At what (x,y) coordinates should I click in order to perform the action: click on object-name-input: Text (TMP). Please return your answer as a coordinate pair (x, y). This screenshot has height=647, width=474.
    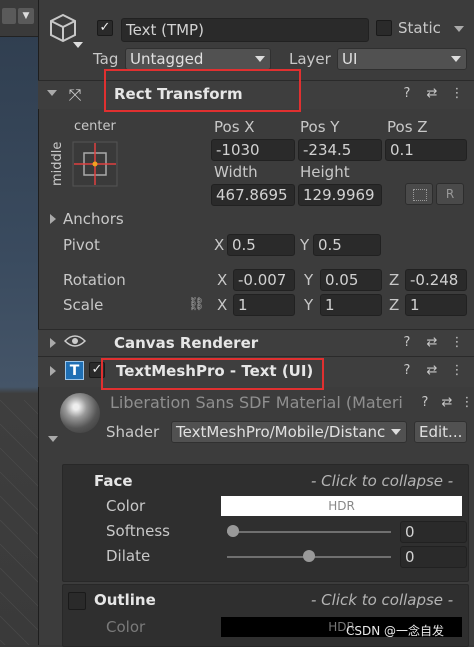
    Looking at the image, I should click on (245, 30).